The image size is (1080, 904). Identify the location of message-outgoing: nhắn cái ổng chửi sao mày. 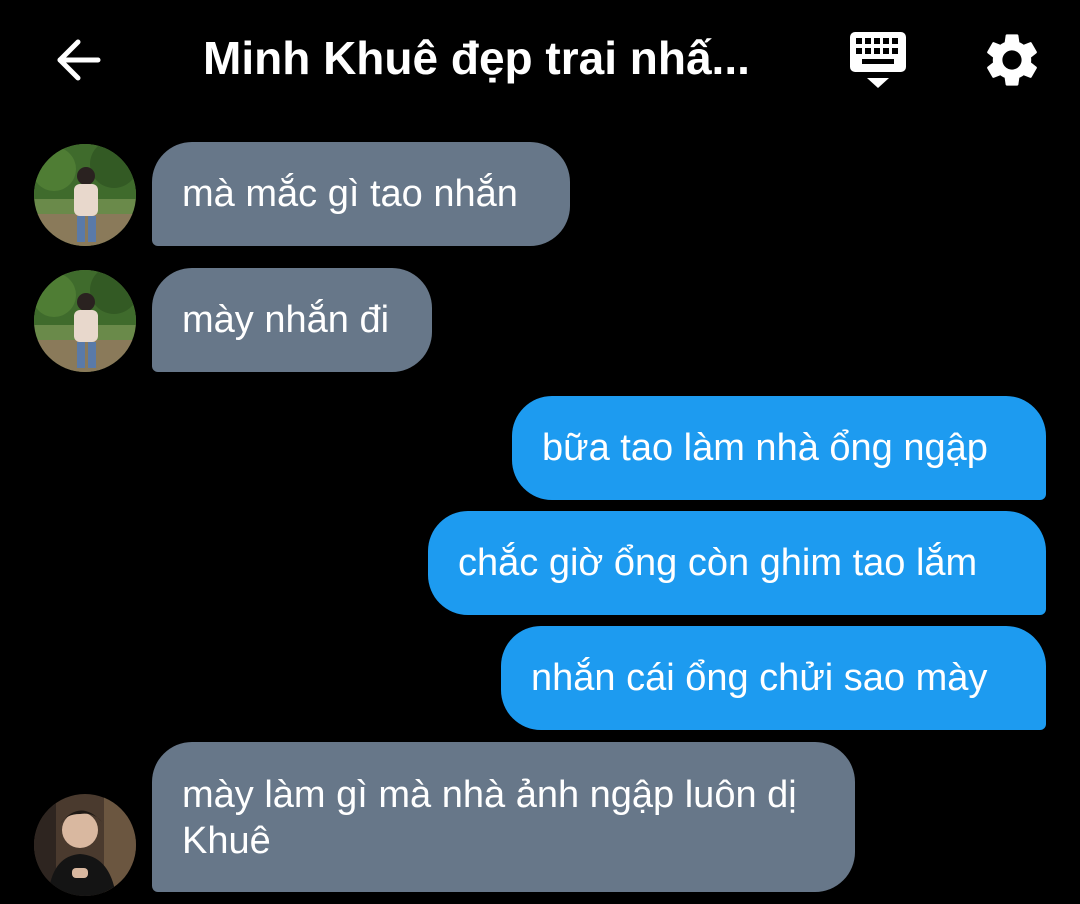
(540, 678).